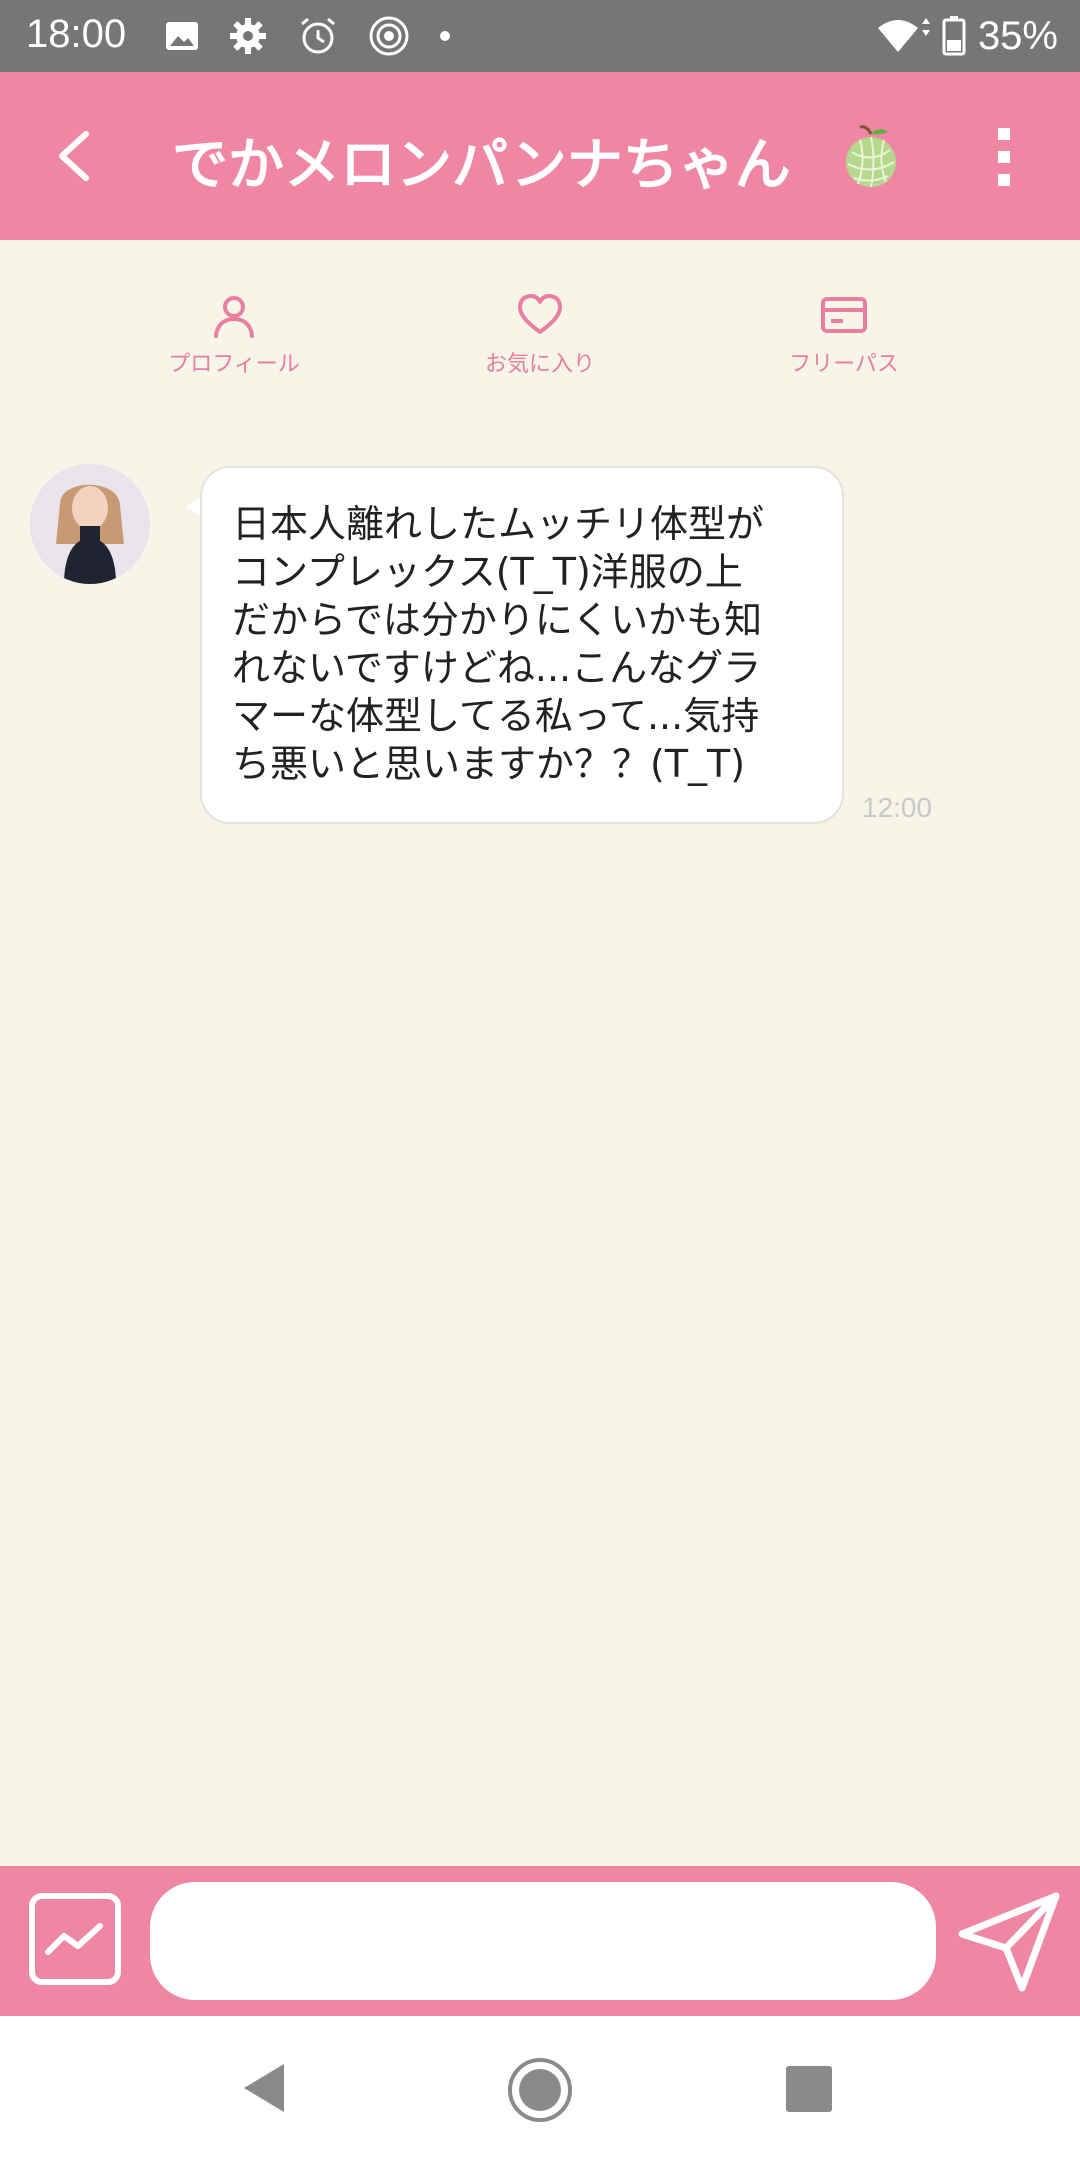 The width and height of the screenshot is (1080, 2160). What do you see at coordinates (809, 2089) in the screenshot?
I see `nav-recent-icon` at bounding box center [809, 2089].